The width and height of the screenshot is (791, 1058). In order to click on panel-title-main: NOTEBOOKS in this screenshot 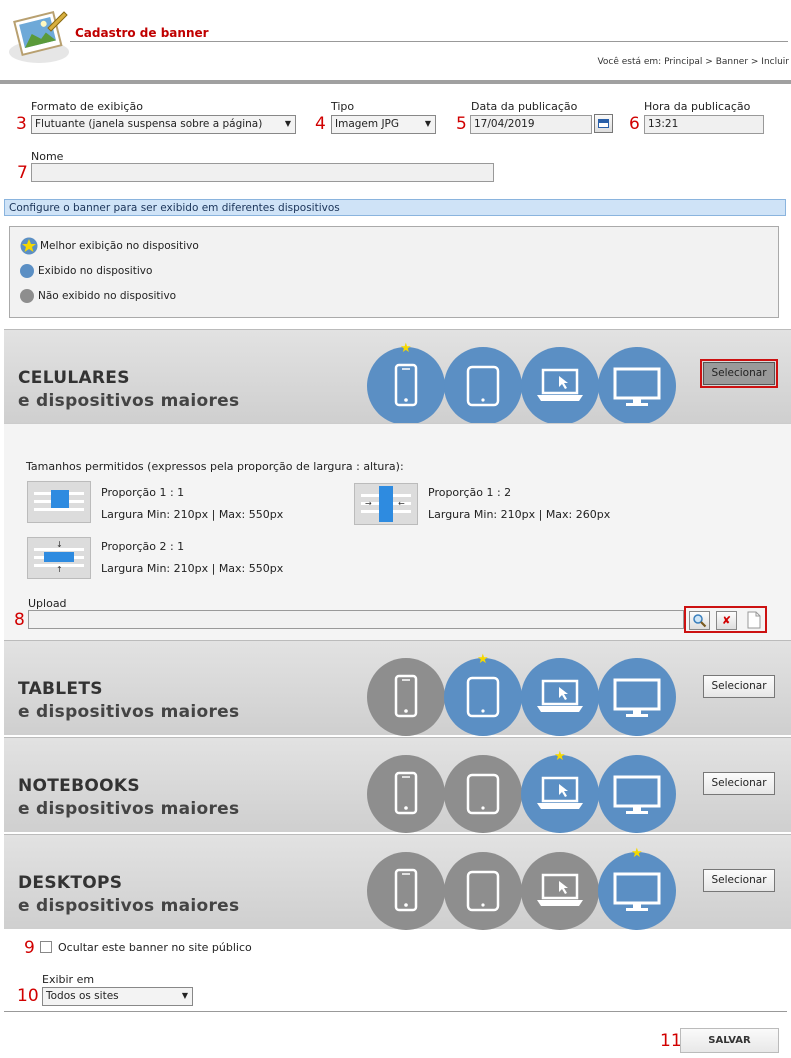, I will do `click(79, 786)`.